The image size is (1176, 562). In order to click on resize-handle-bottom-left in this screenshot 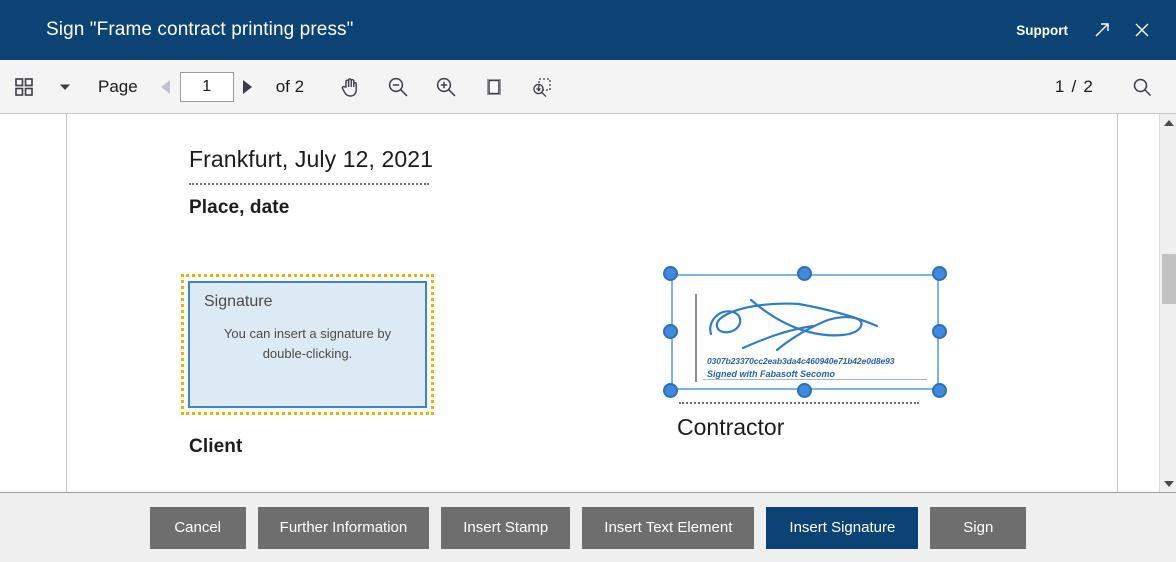, I will do `click(670, 390)`.